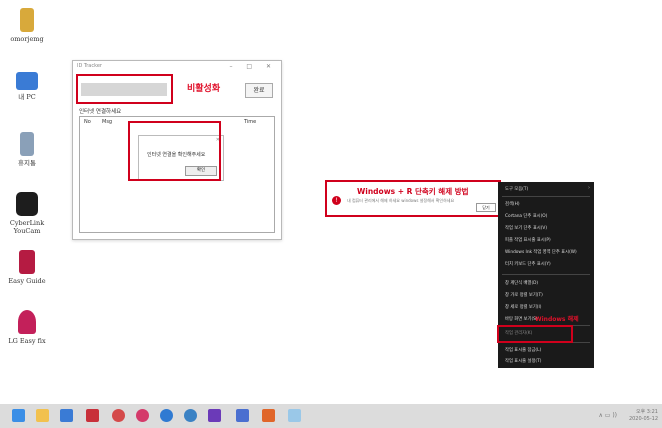 Image resolution: width=662 pixels, height=428 pixels. I want to click on clock-time: 오후 3:21, so click(646, 412).